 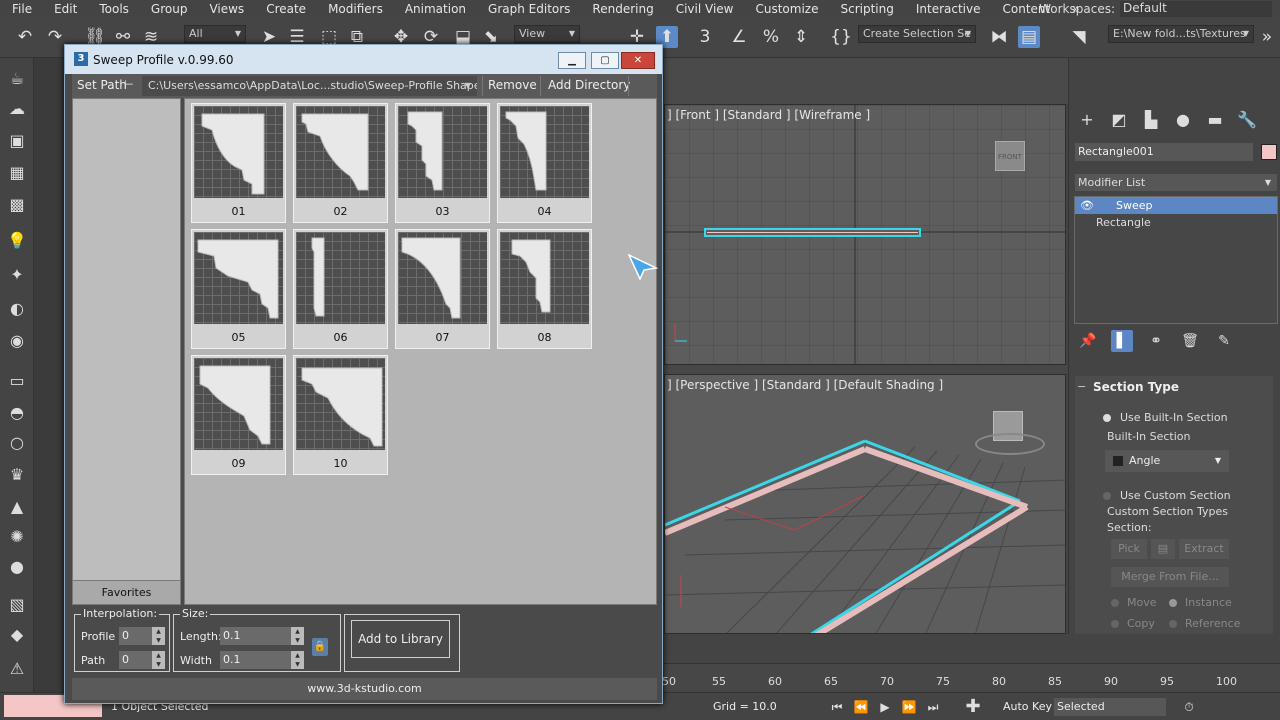 What do you see at coordinates (589, 85) in the screenshot?
I see `add-directory-button: Add Directory` at bounding box center [589, 85].